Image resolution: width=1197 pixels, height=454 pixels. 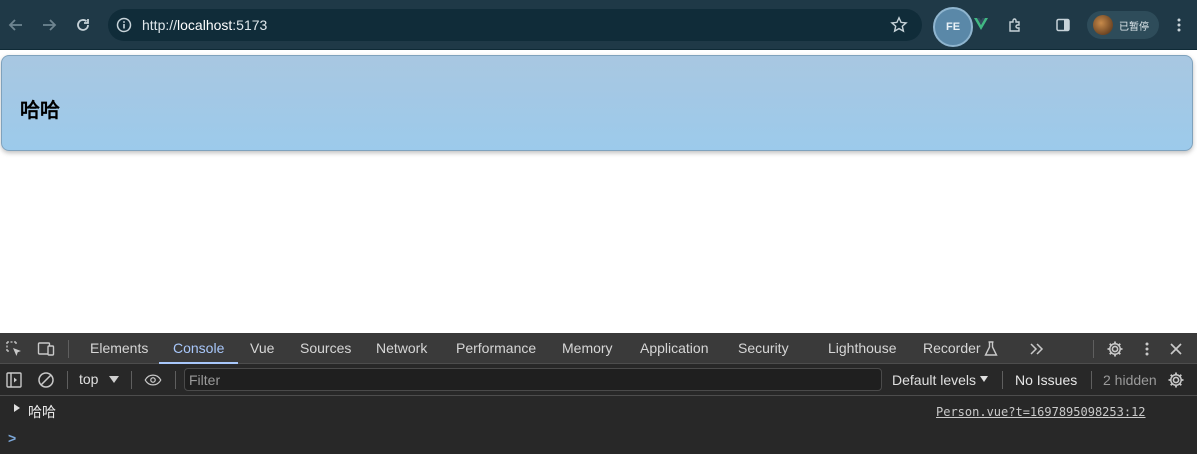 I want to click on recorder-flask-icon, so click(x=991, y=349).